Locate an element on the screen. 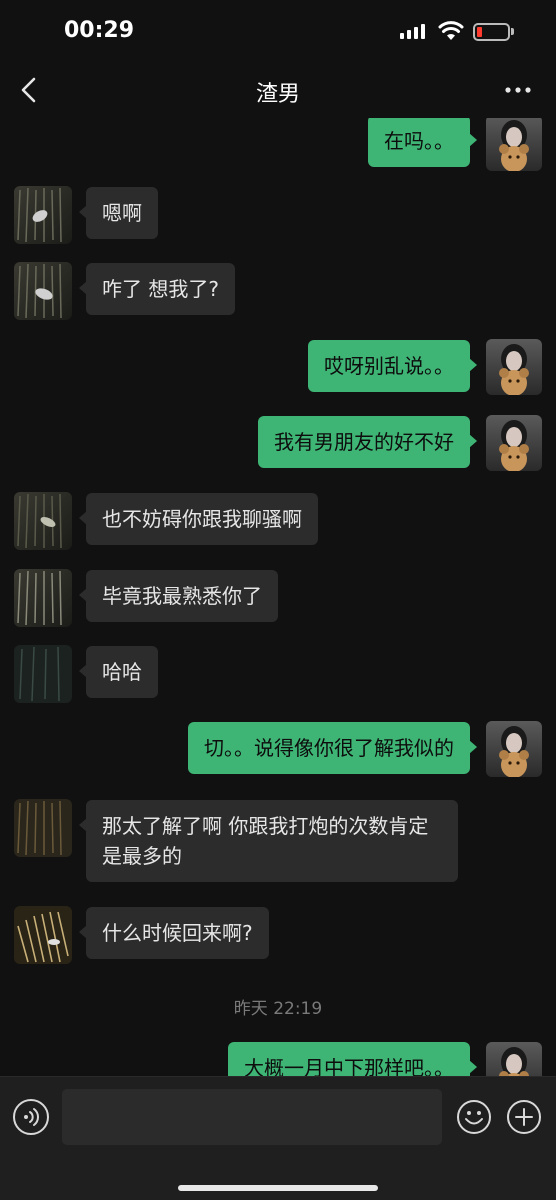 This screenshot has width=556, height=1200. voice-icon is located at coordinates (31, 1117).